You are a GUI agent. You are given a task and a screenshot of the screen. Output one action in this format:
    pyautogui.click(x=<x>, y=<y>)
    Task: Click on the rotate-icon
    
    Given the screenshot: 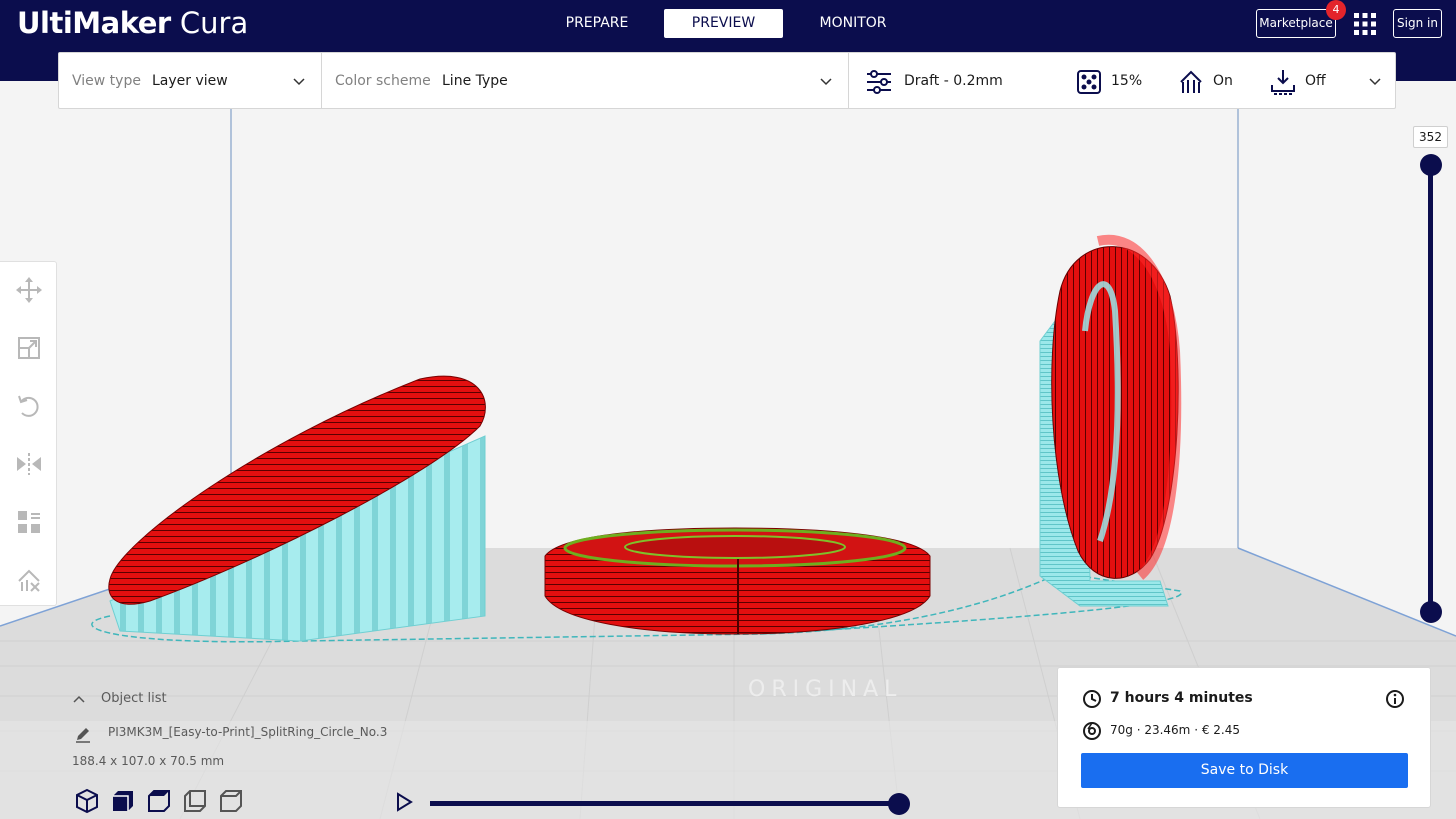 What is the action you would take?
    pyautogui.click(x=29, y=406)
    